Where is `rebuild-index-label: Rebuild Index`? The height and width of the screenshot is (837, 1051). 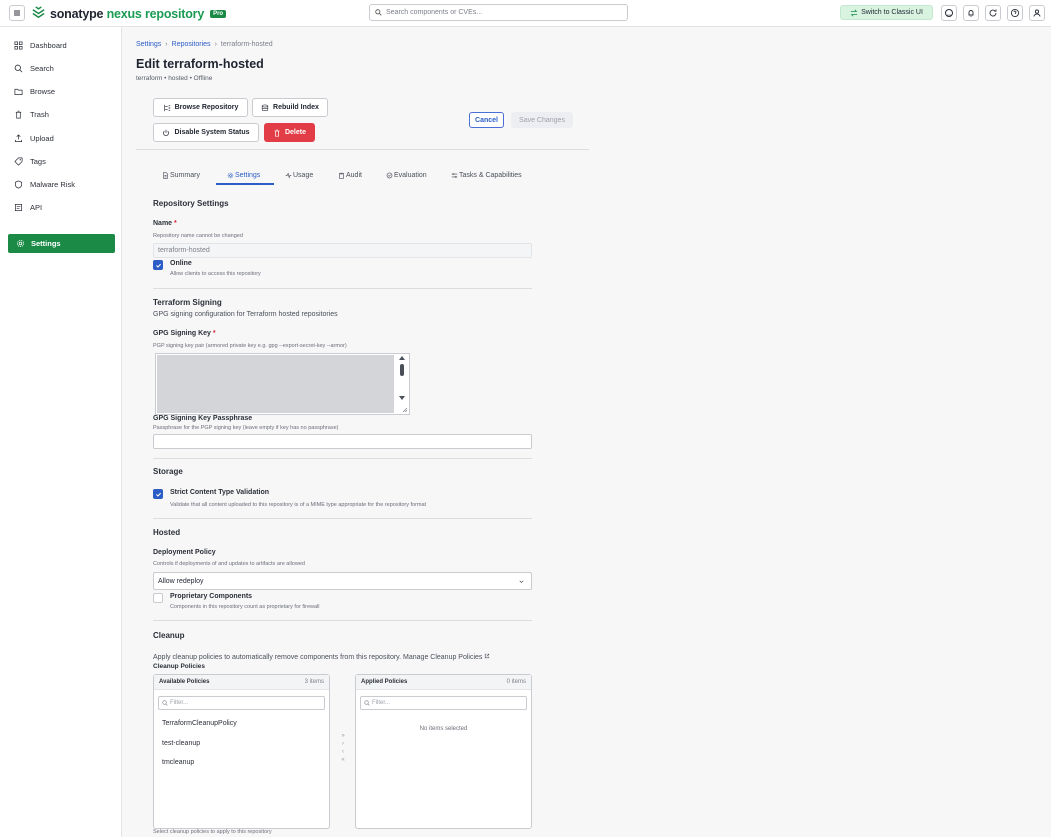
rebuild-index-label: Rebuild Index is located at coordinates (296, 107).